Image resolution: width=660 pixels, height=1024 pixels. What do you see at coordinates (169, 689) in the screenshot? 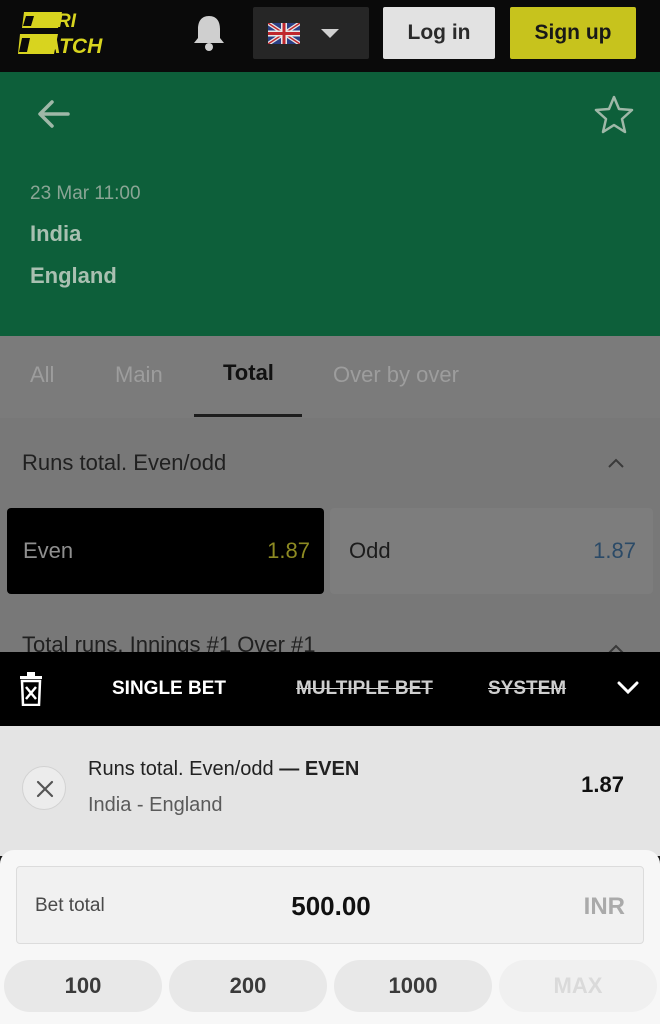
I see `tab-single-bet: SINGLE BET` at bounding box center [169, 689].